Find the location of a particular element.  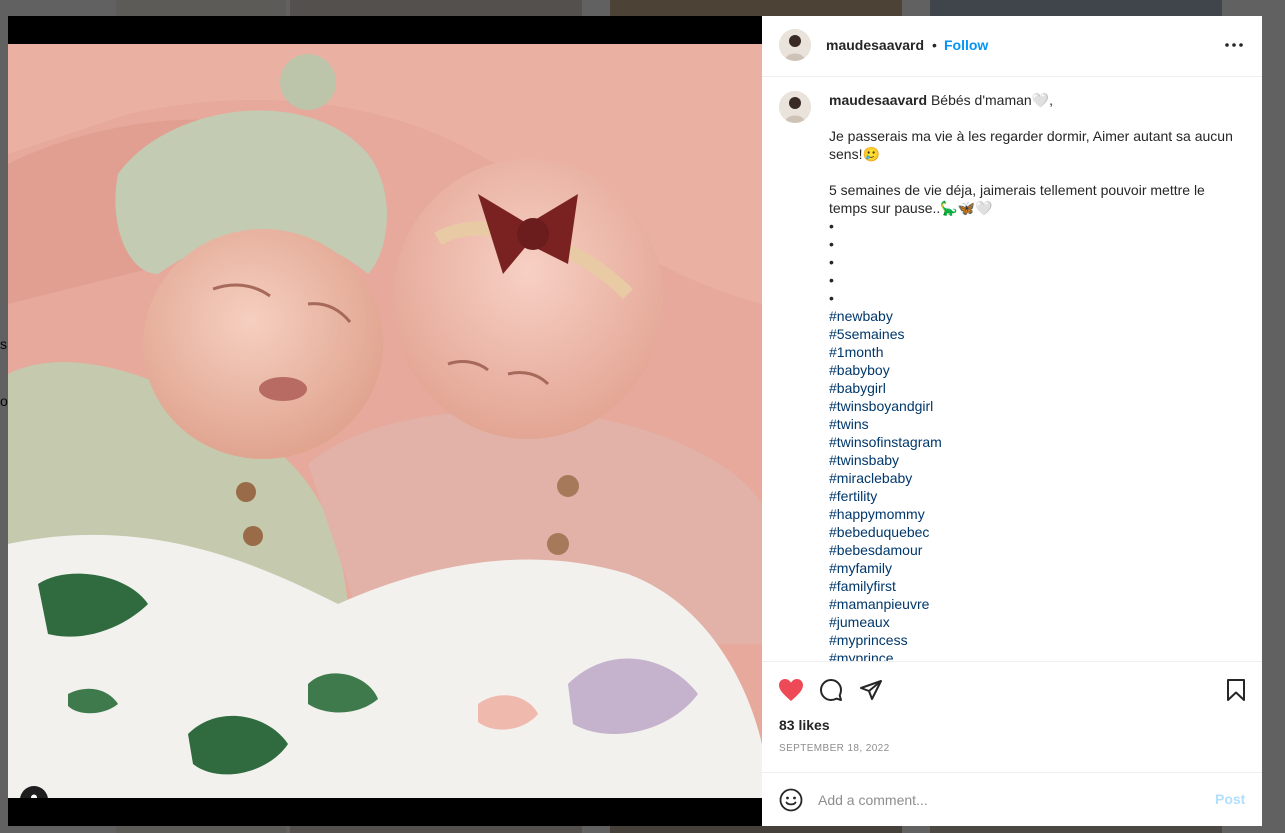

hashtag-link: #twinsofinstagram is located at coordinates (1031, 442).